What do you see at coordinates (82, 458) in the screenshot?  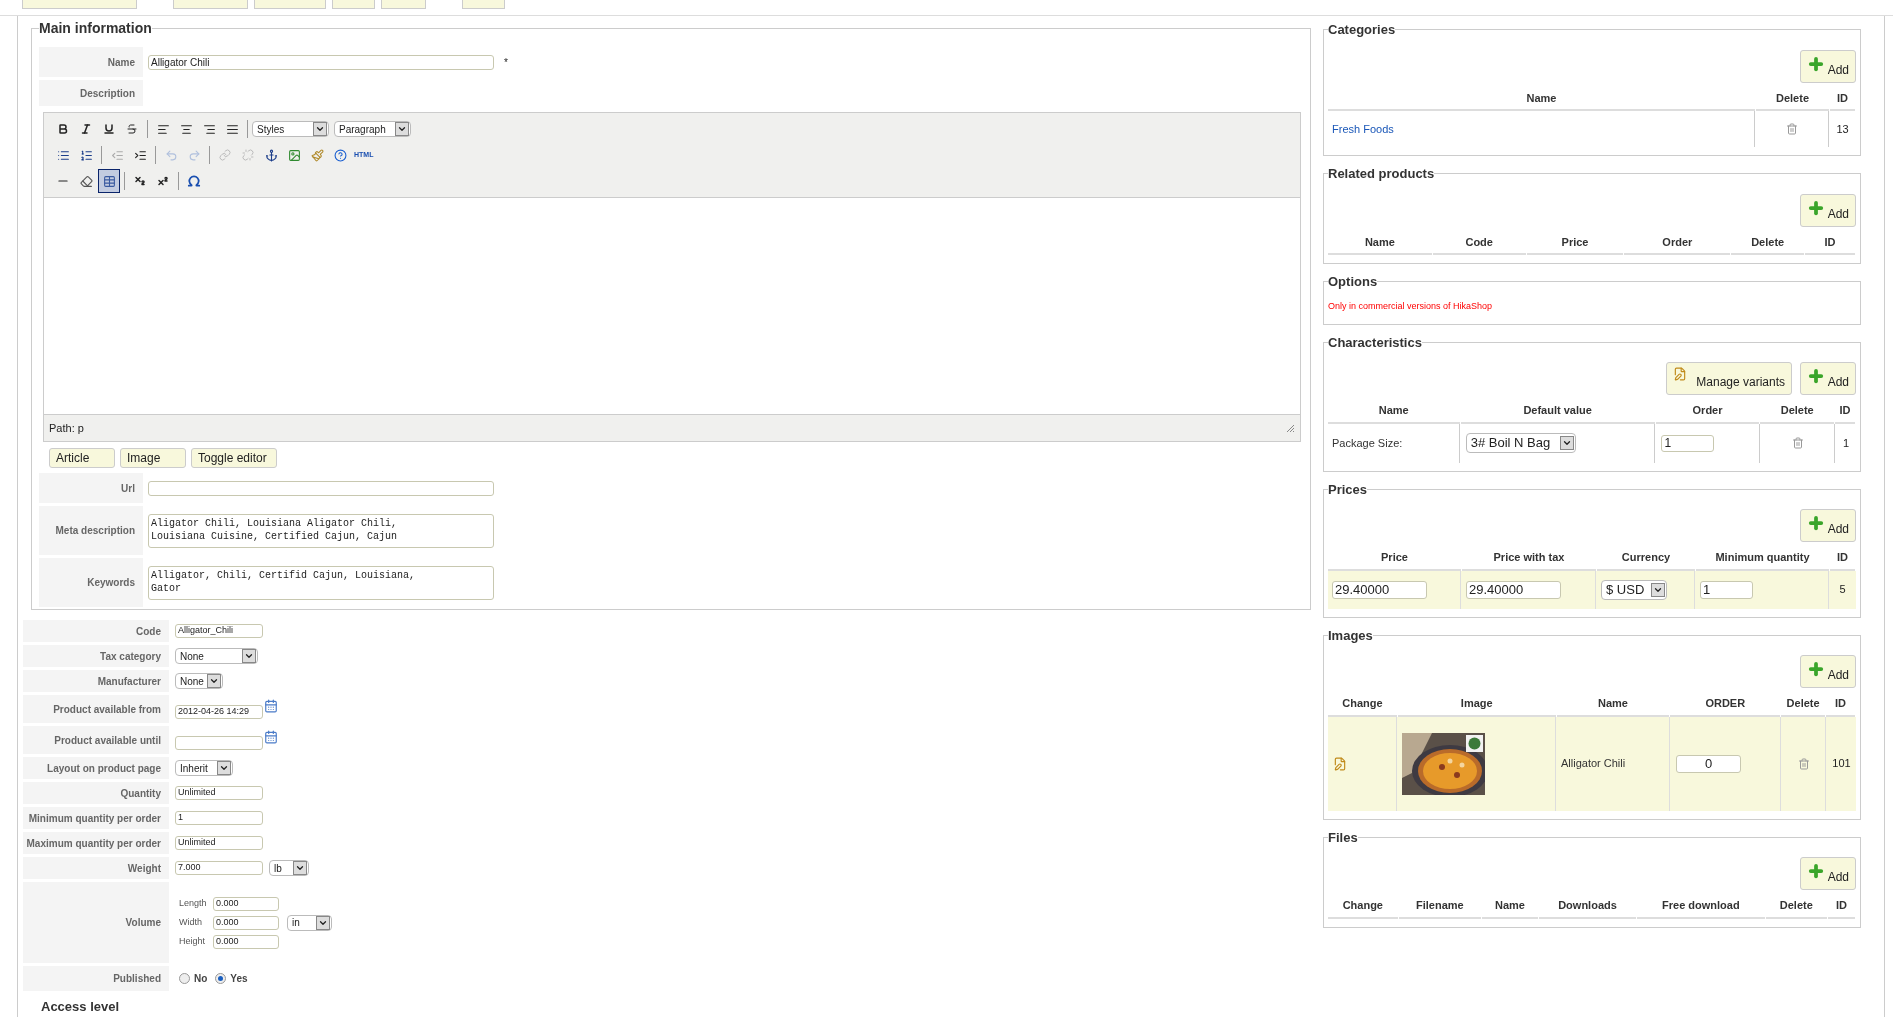 I see `editor-button: Article` at bounding box center [82, 458].